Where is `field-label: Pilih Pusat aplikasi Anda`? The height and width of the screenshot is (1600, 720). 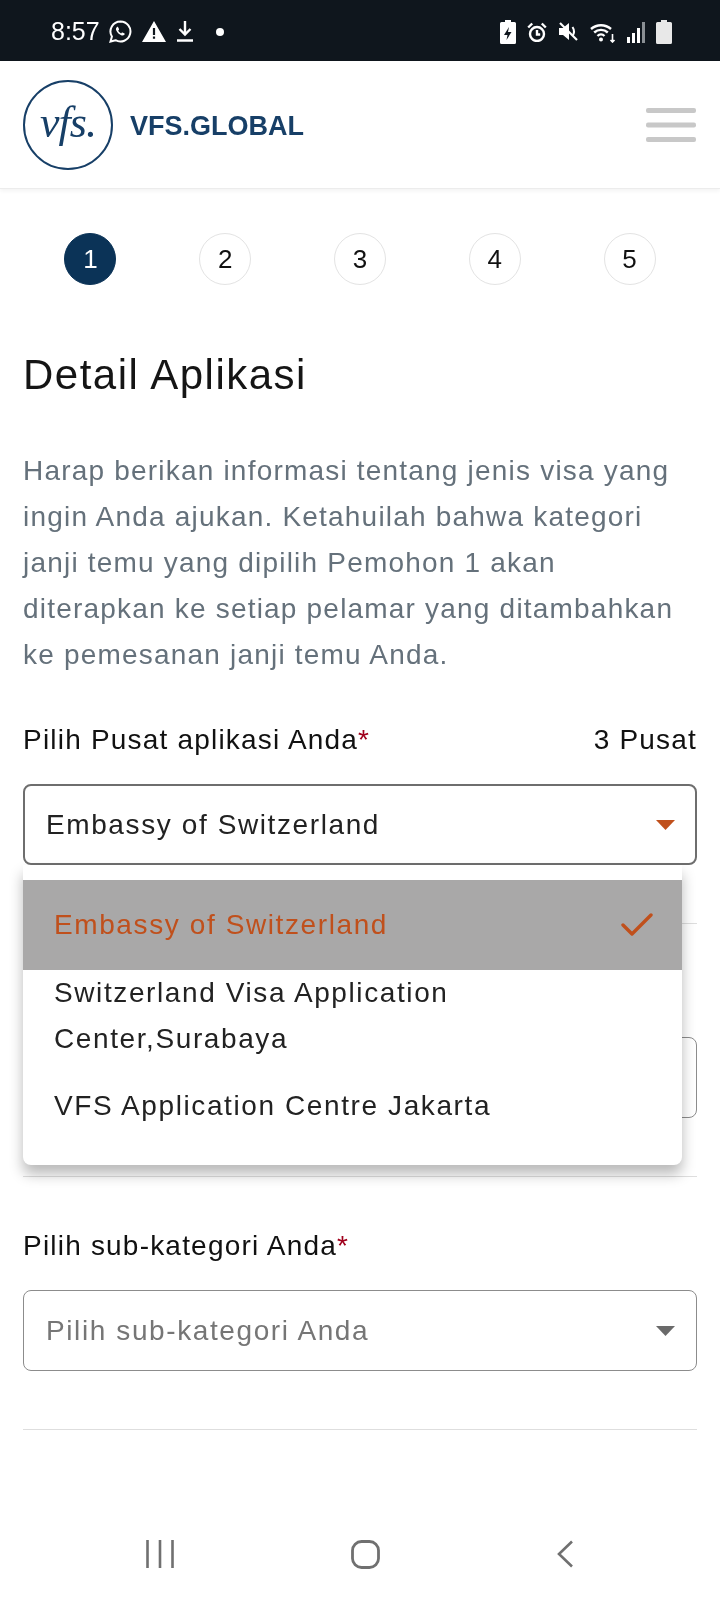
field-label: Pilih Pusat aplikasi Anda is located at coordinates (191, 740).